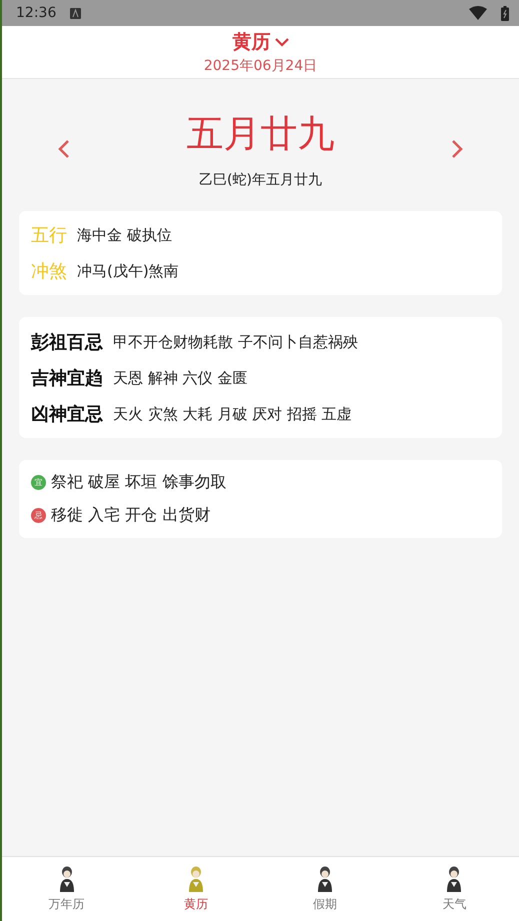 The image size is (519, 921). What do you see at coordinates (180, 378) in the screenshot?
I see `row-value: 天恩 解神 六仪 金匮` at bounding box center [180, 378].